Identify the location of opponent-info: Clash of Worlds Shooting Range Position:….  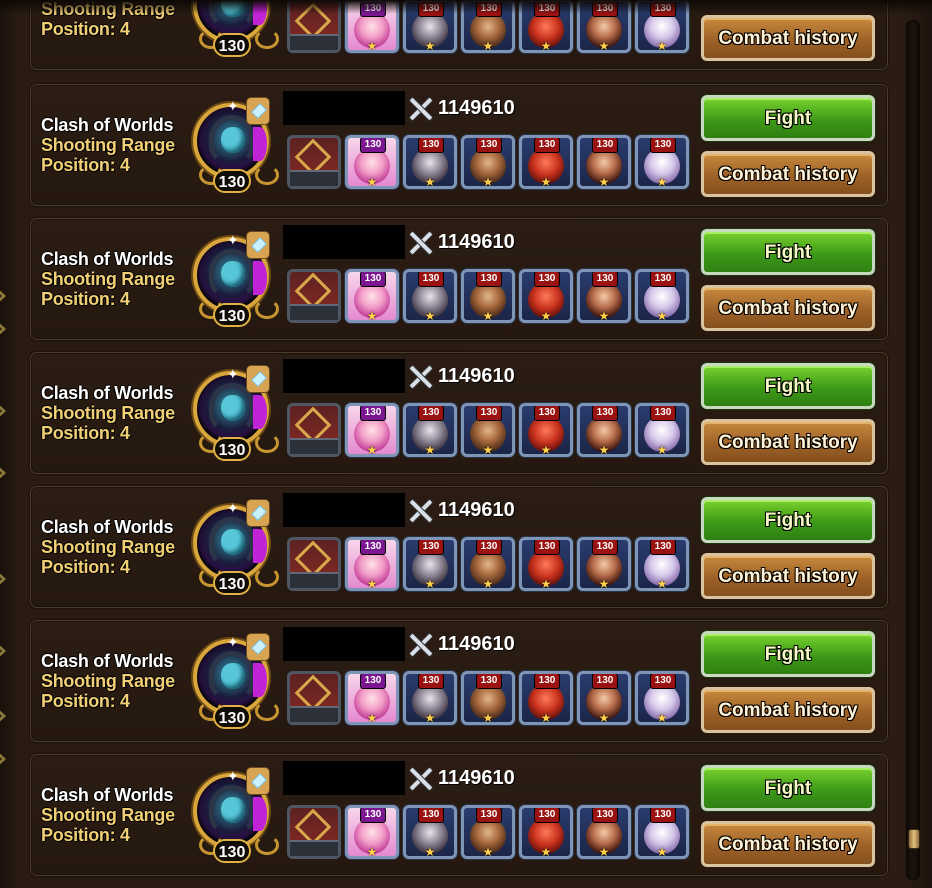
(108, 815).